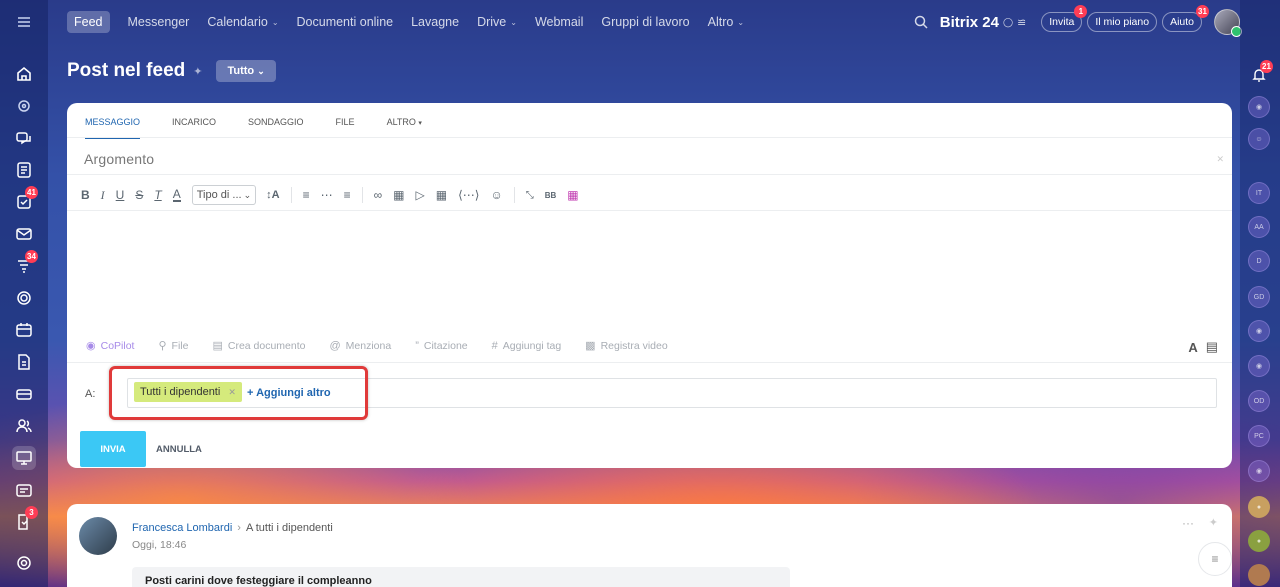 This screenshot has width=1280, height=587. Describe the element at coordinates (1259, 261) in the screenshot. I see `contact-avatar: D` at that location.